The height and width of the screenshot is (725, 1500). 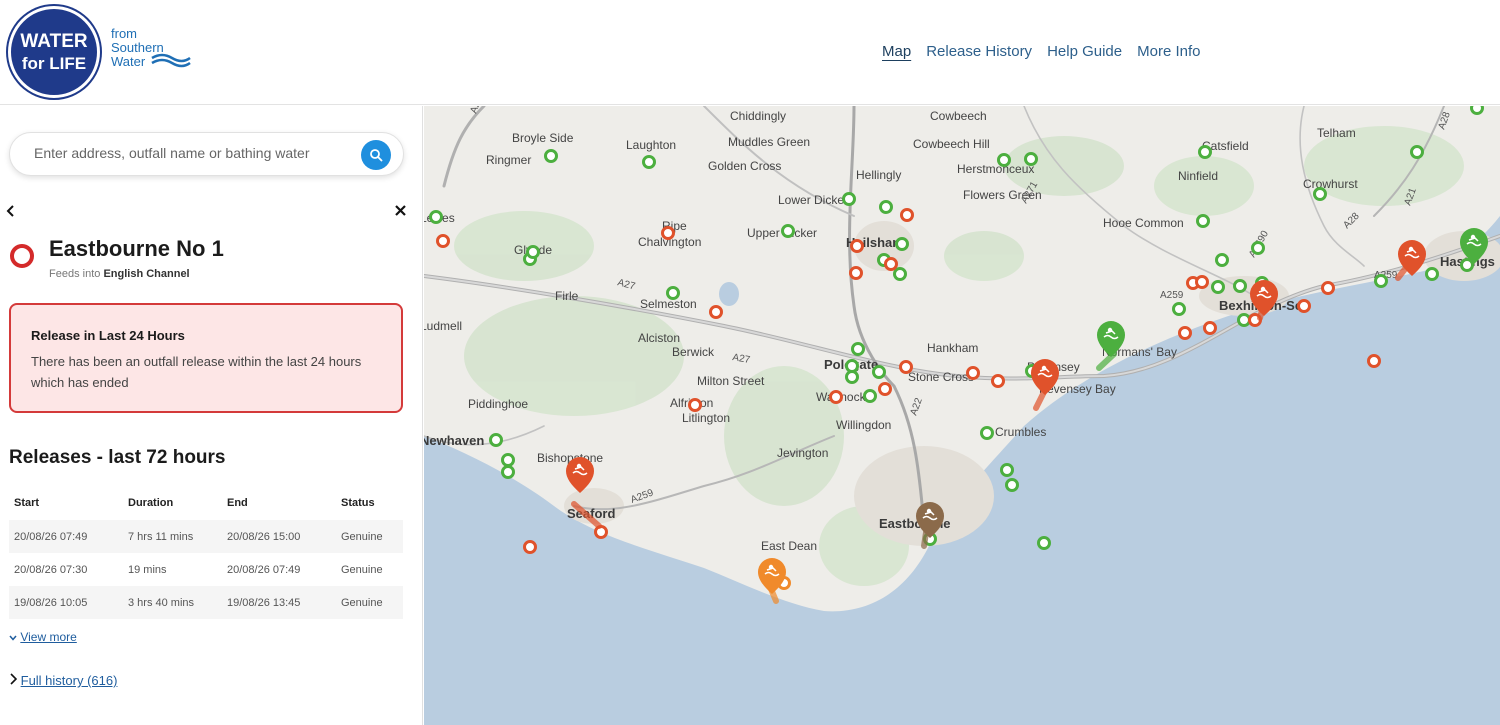 I want to click on svg-text: Laughton, so click(x=651, y=145).